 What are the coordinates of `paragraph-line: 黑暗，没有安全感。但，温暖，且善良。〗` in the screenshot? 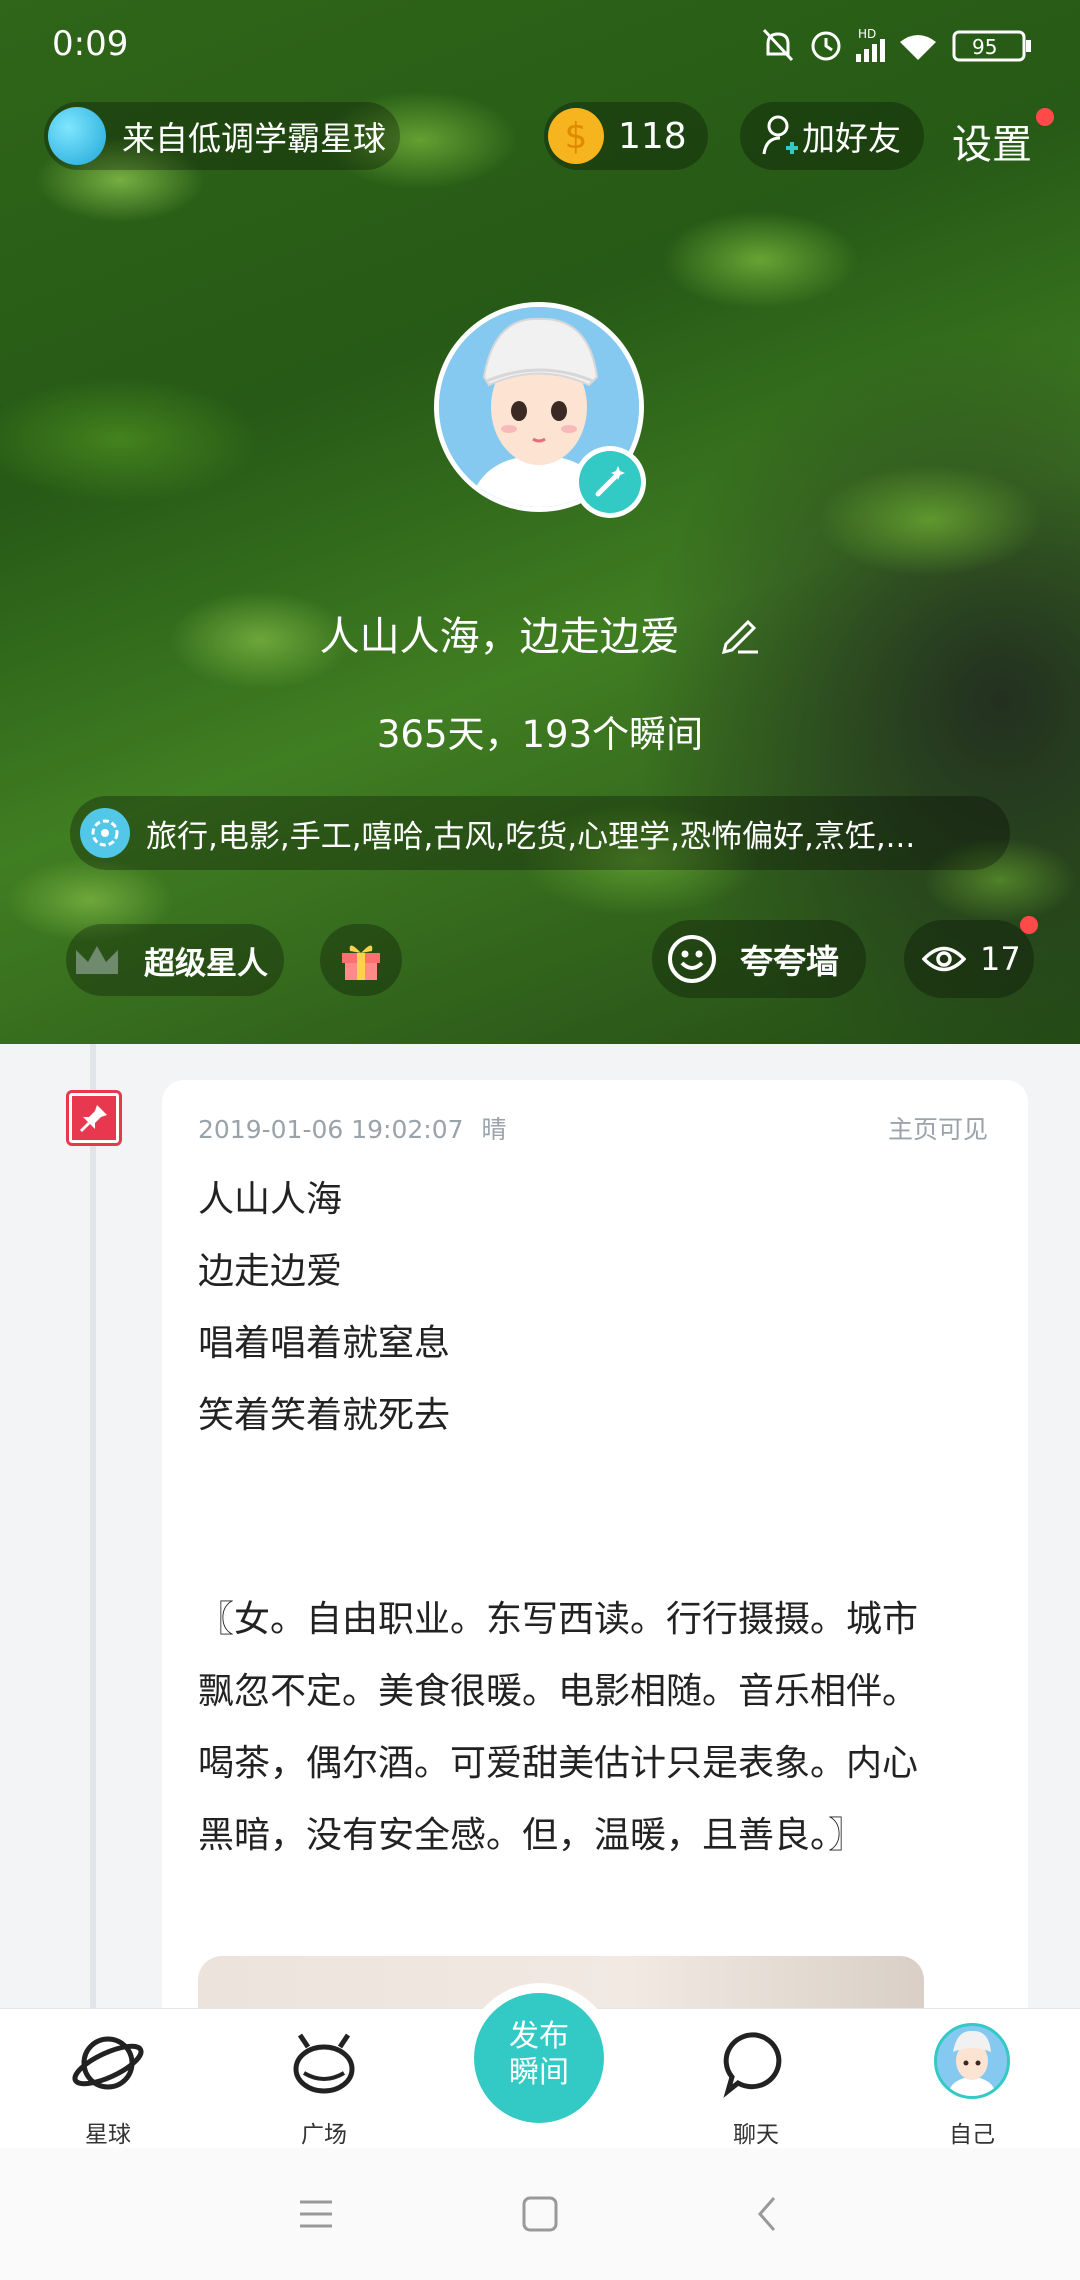 It's located at (531, 1835).